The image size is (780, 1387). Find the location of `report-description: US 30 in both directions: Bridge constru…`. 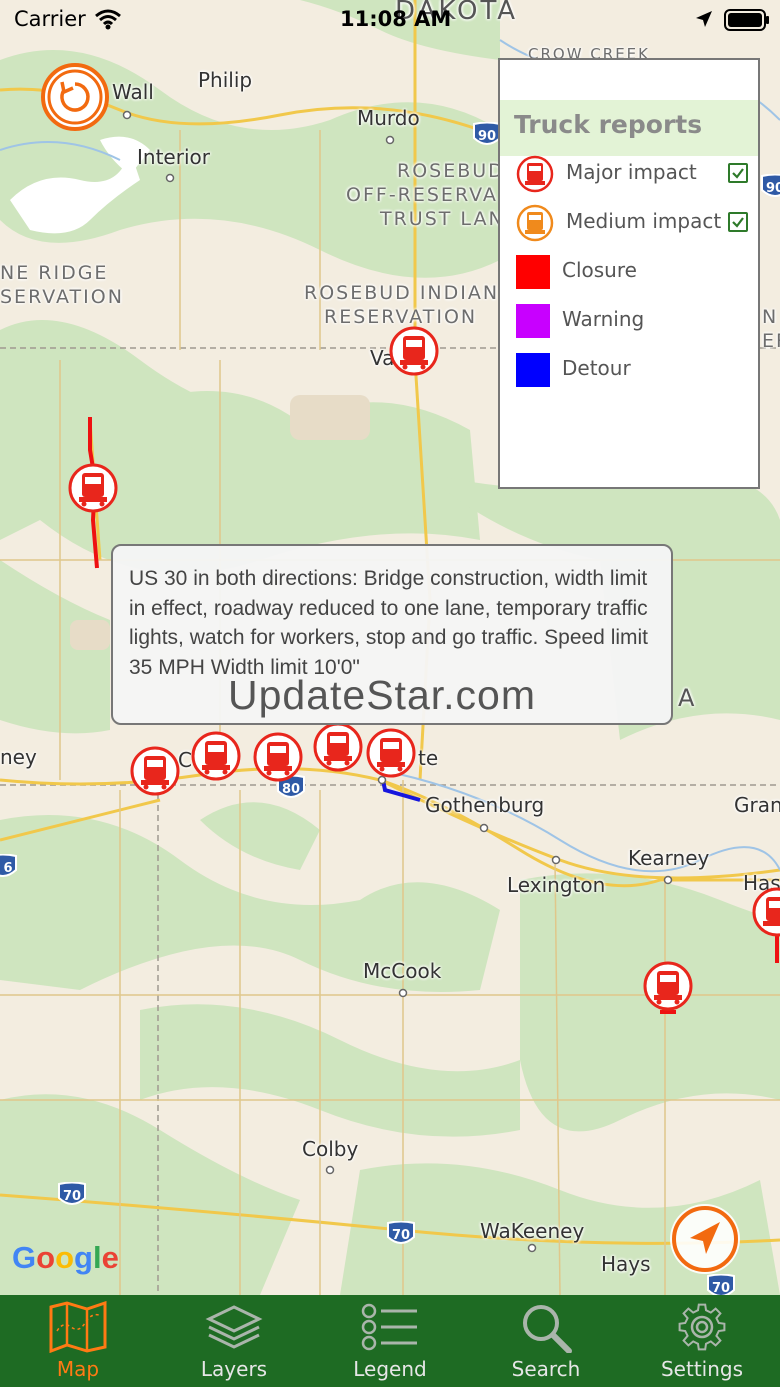

report-description: US 30 in both directions: Bridge constru… is located at coordinates (389, 623).